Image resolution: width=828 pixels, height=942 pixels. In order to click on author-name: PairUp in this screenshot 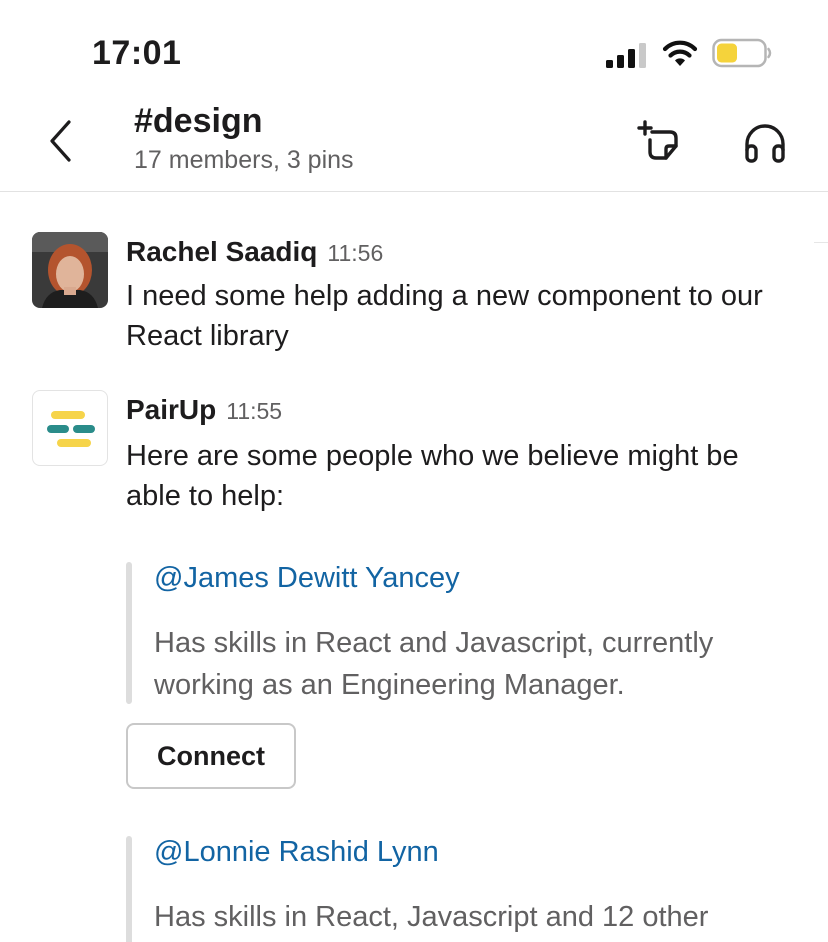, I will do `click(171, 409)`.